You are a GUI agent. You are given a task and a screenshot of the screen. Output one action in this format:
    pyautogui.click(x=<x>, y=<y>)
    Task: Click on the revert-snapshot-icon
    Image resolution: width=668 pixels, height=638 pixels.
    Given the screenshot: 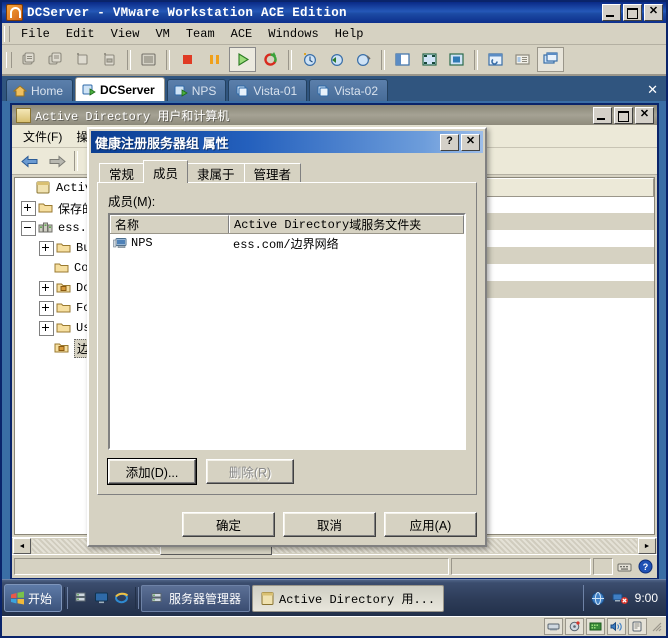 What is the action you would take?
    pyautogui.click(x=336, y=59)
    